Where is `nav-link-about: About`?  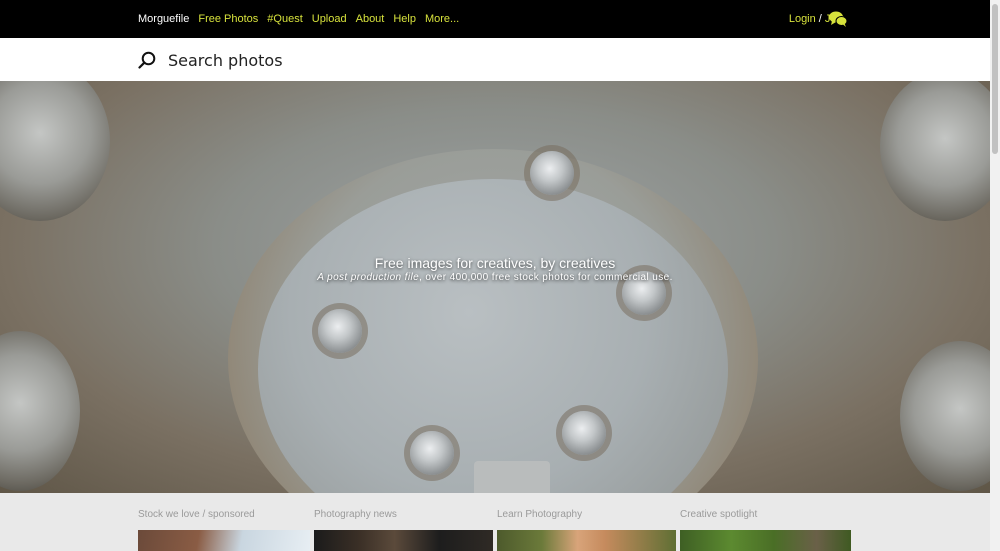 nav-link-about: About is located at coordinates (370, 19).